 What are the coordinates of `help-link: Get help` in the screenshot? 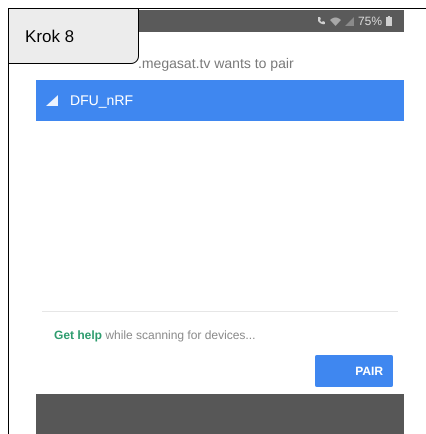 It's located at (78, 335).